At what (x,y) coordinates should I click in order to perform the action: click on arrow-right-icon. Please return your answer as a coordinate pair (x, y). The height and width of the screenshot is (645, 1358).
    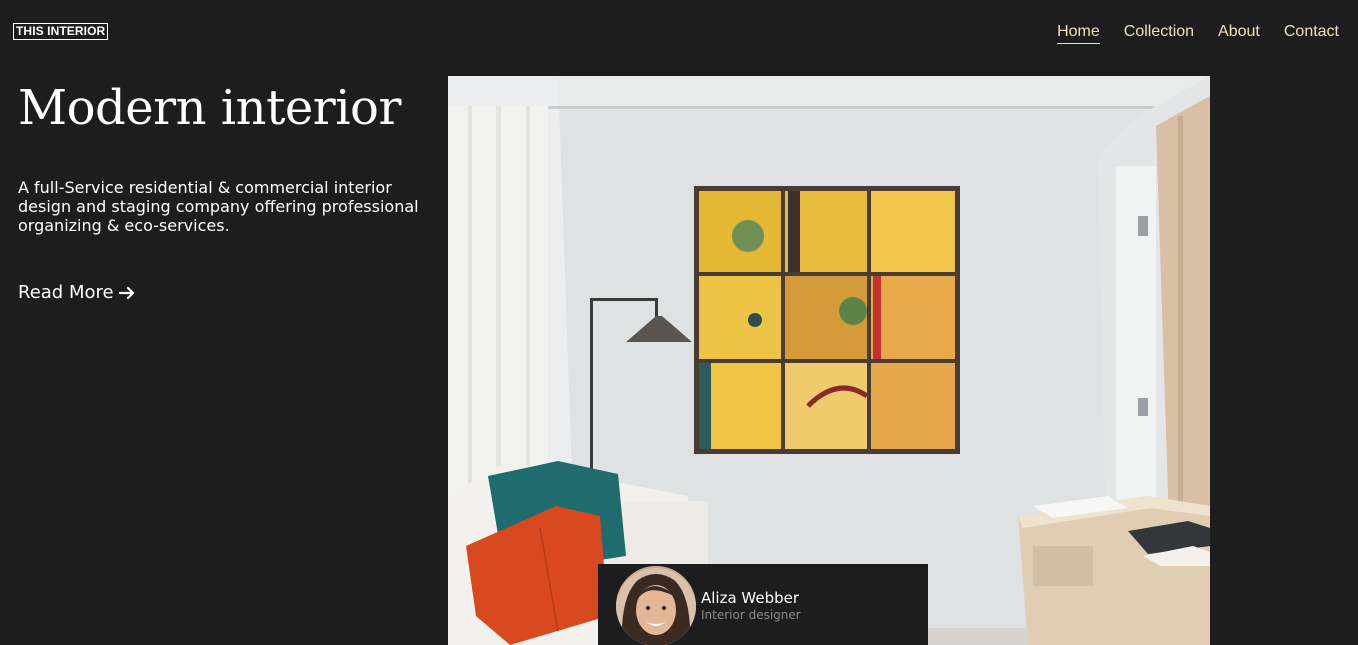
    Looking at the image, I should click on (126, 293).